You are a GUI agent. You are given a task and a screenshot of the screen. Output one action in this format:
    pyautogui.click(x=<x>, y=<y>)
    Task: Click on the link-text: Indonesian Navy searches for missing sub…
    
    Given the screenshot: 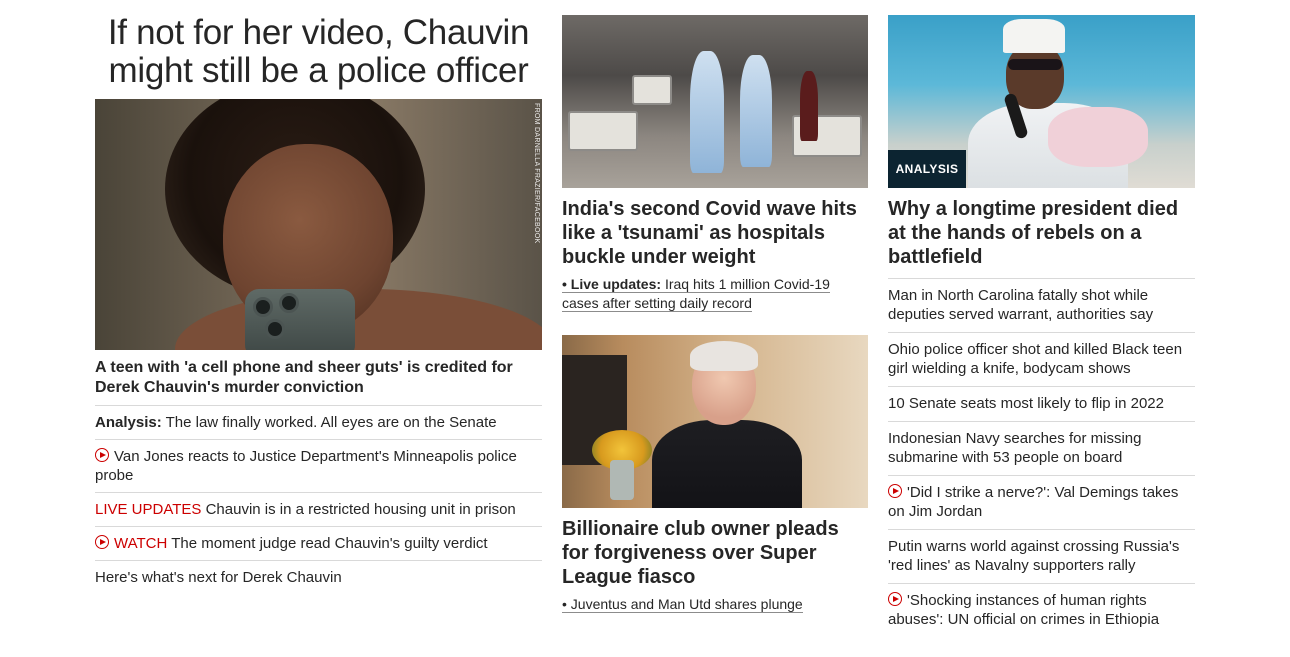 What is the action you would take?
    pyautogui.click(x=1014, y=448)
    